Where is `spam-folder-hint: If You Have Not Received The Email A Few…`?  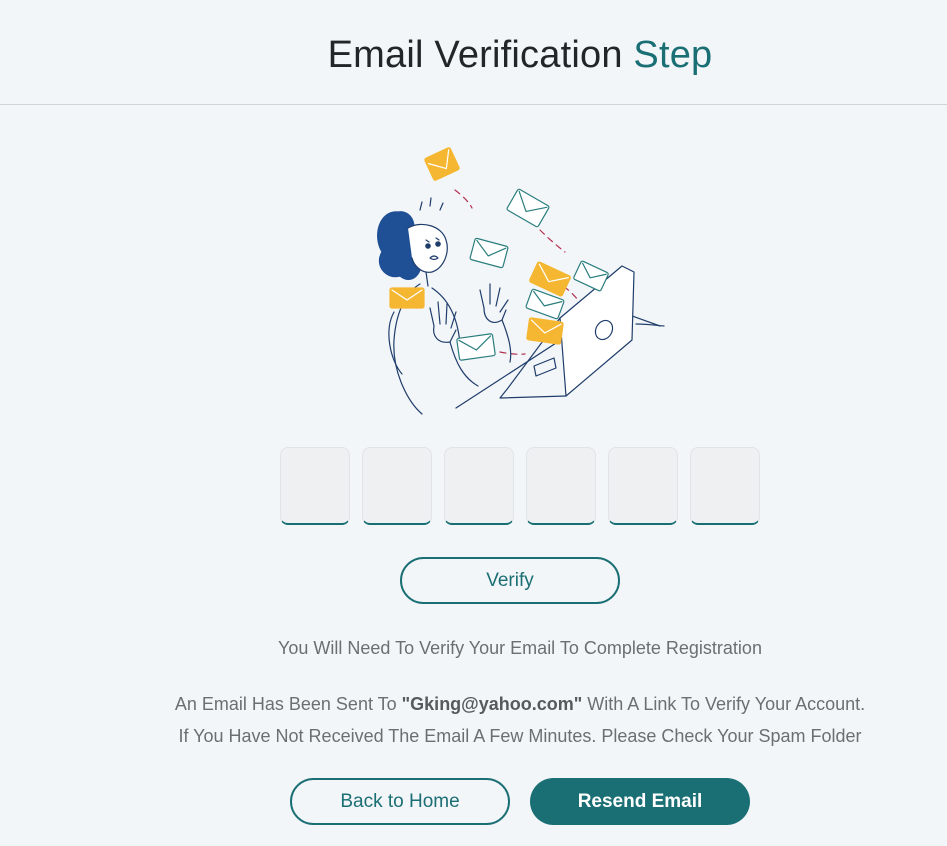
spam-folder-hint: If You Have Not Received The Email A Few… is located at coordinates (520, 736).